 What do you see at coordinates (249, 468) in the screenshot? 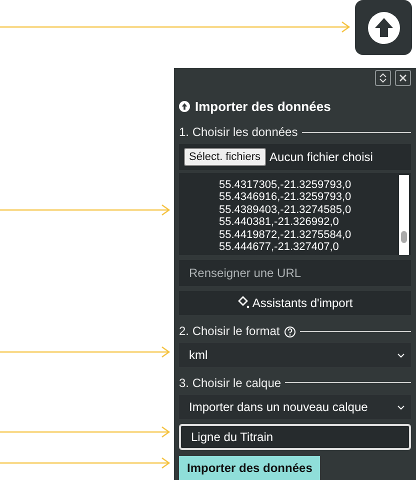
I see `import-button: Importer des données` at bounding box center [249, 468].